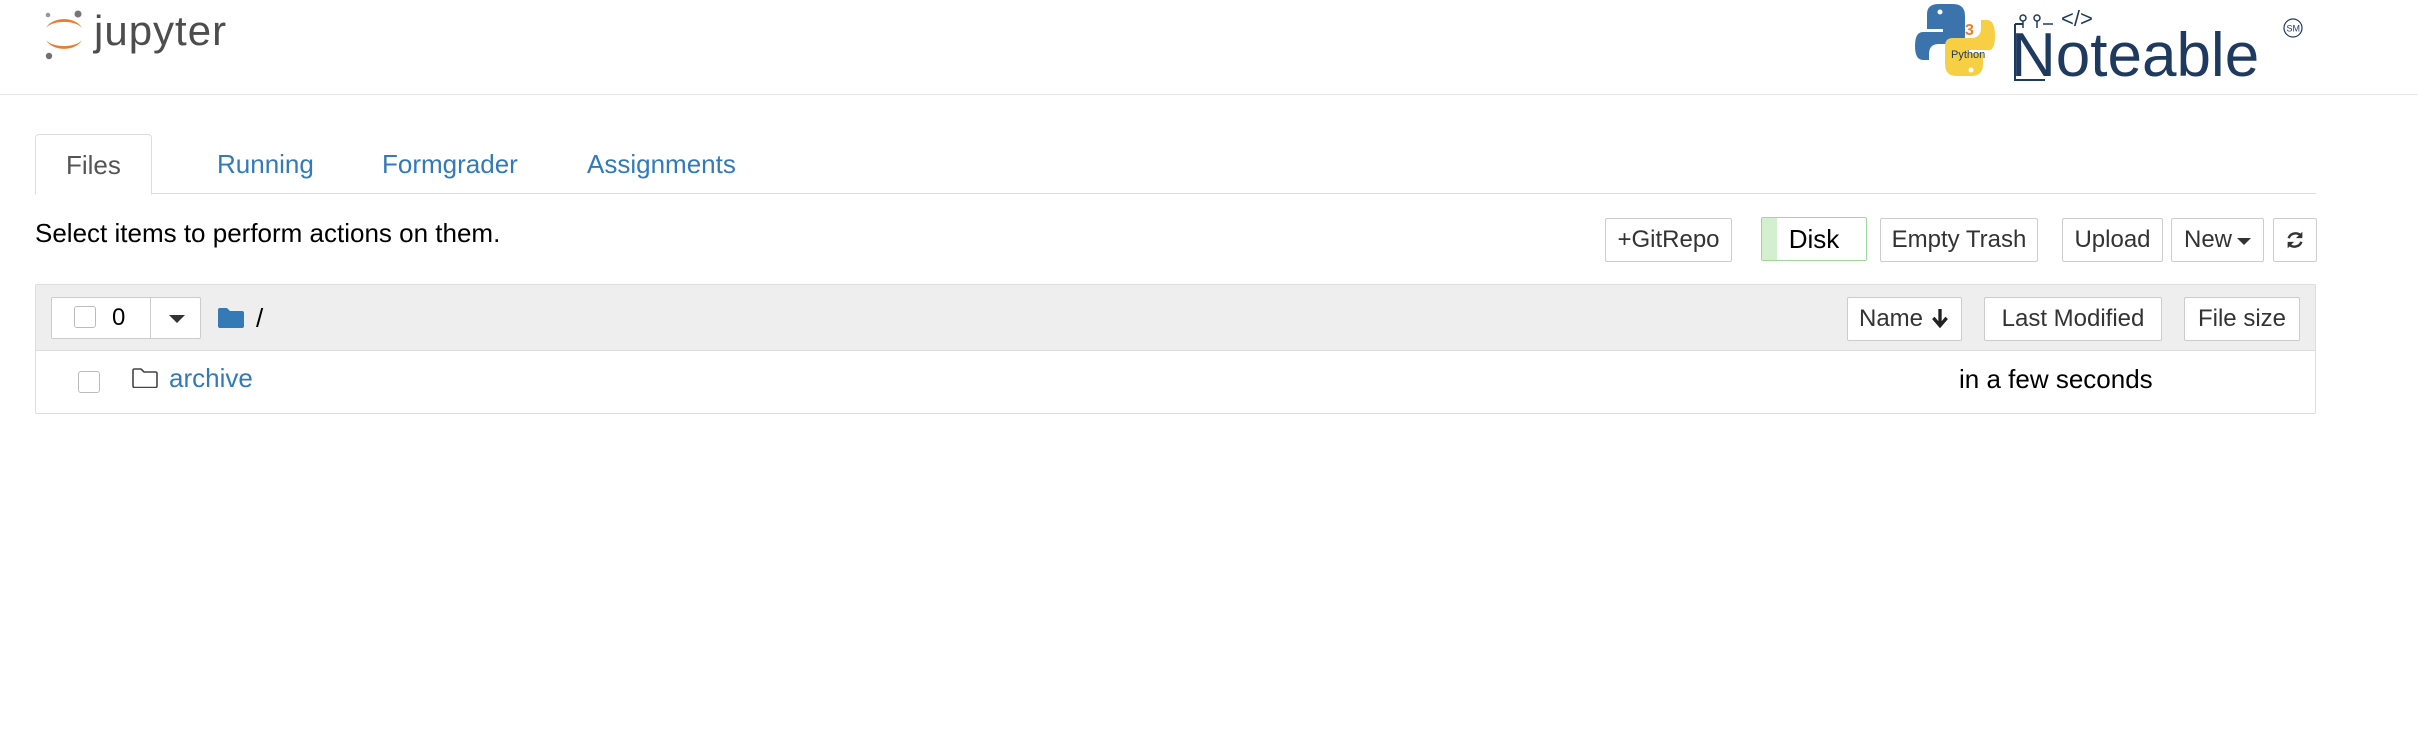 The height and width of the screenshot is (754, 2418). I want to click on python-version: 3, so click(1969, 30).